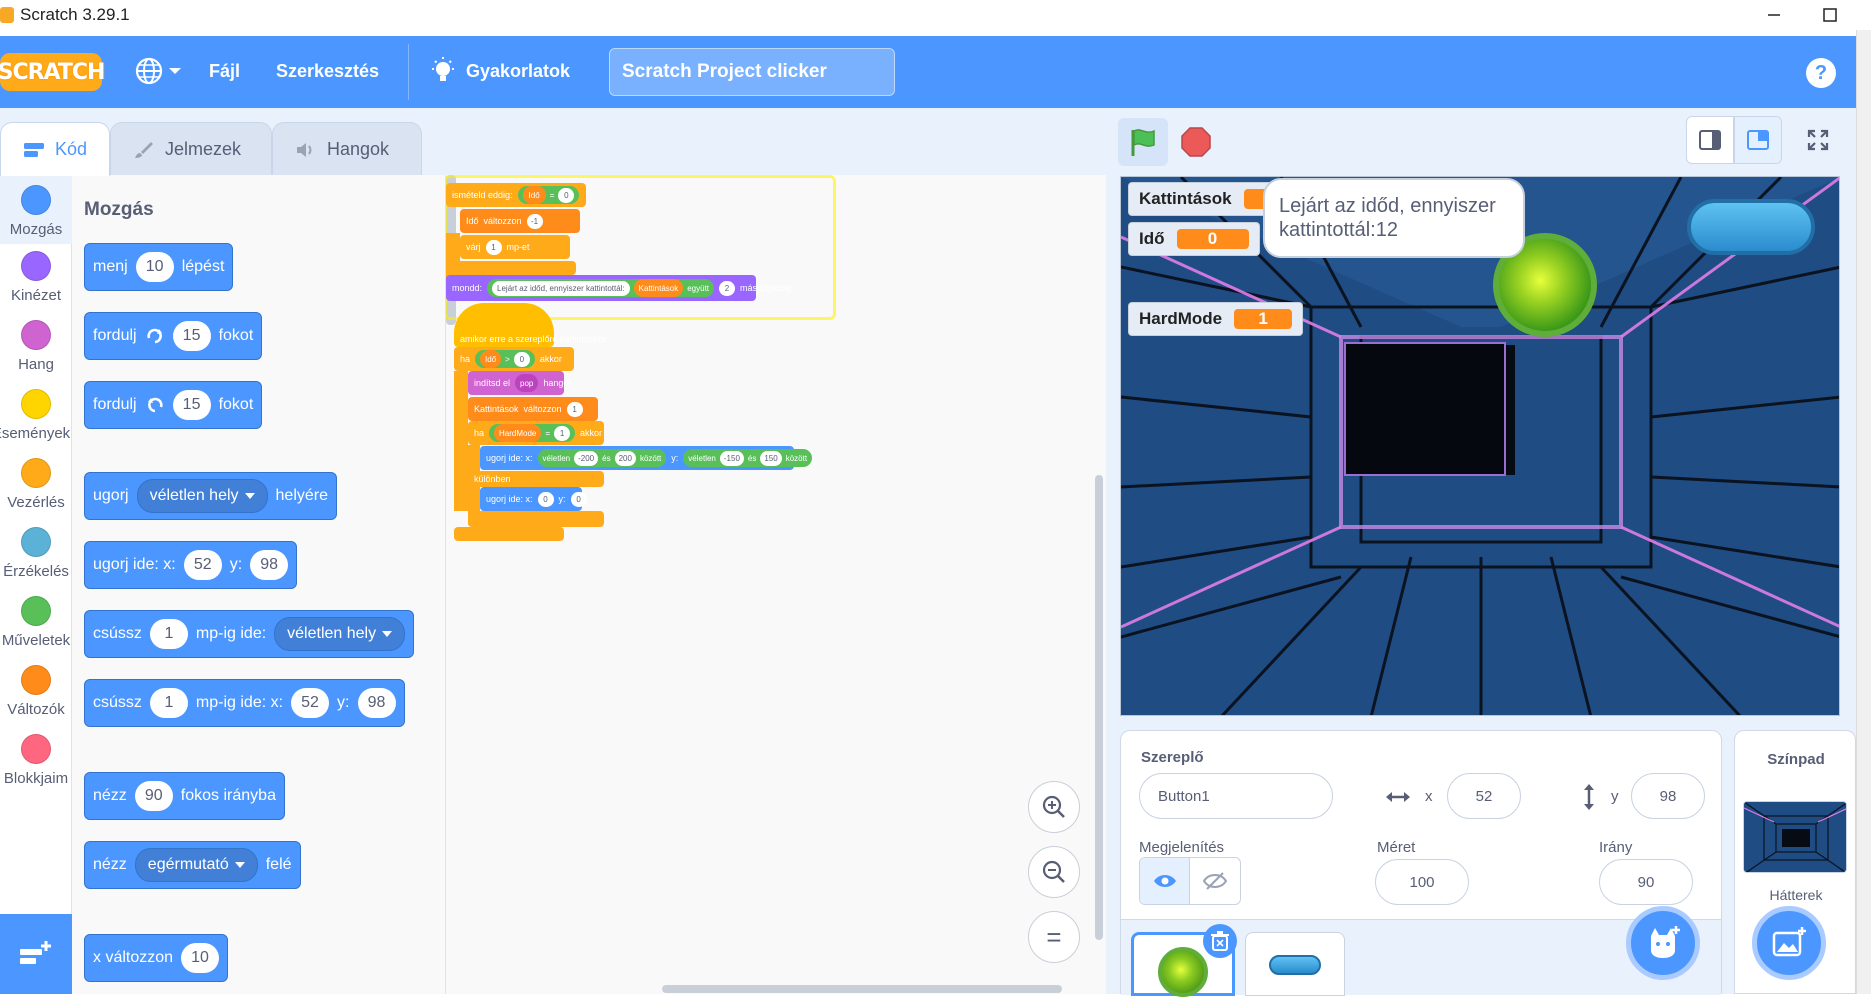 The width and height of the screenshot is (1871, 997). I want to click on button2-sprite, so click(1751, 227).